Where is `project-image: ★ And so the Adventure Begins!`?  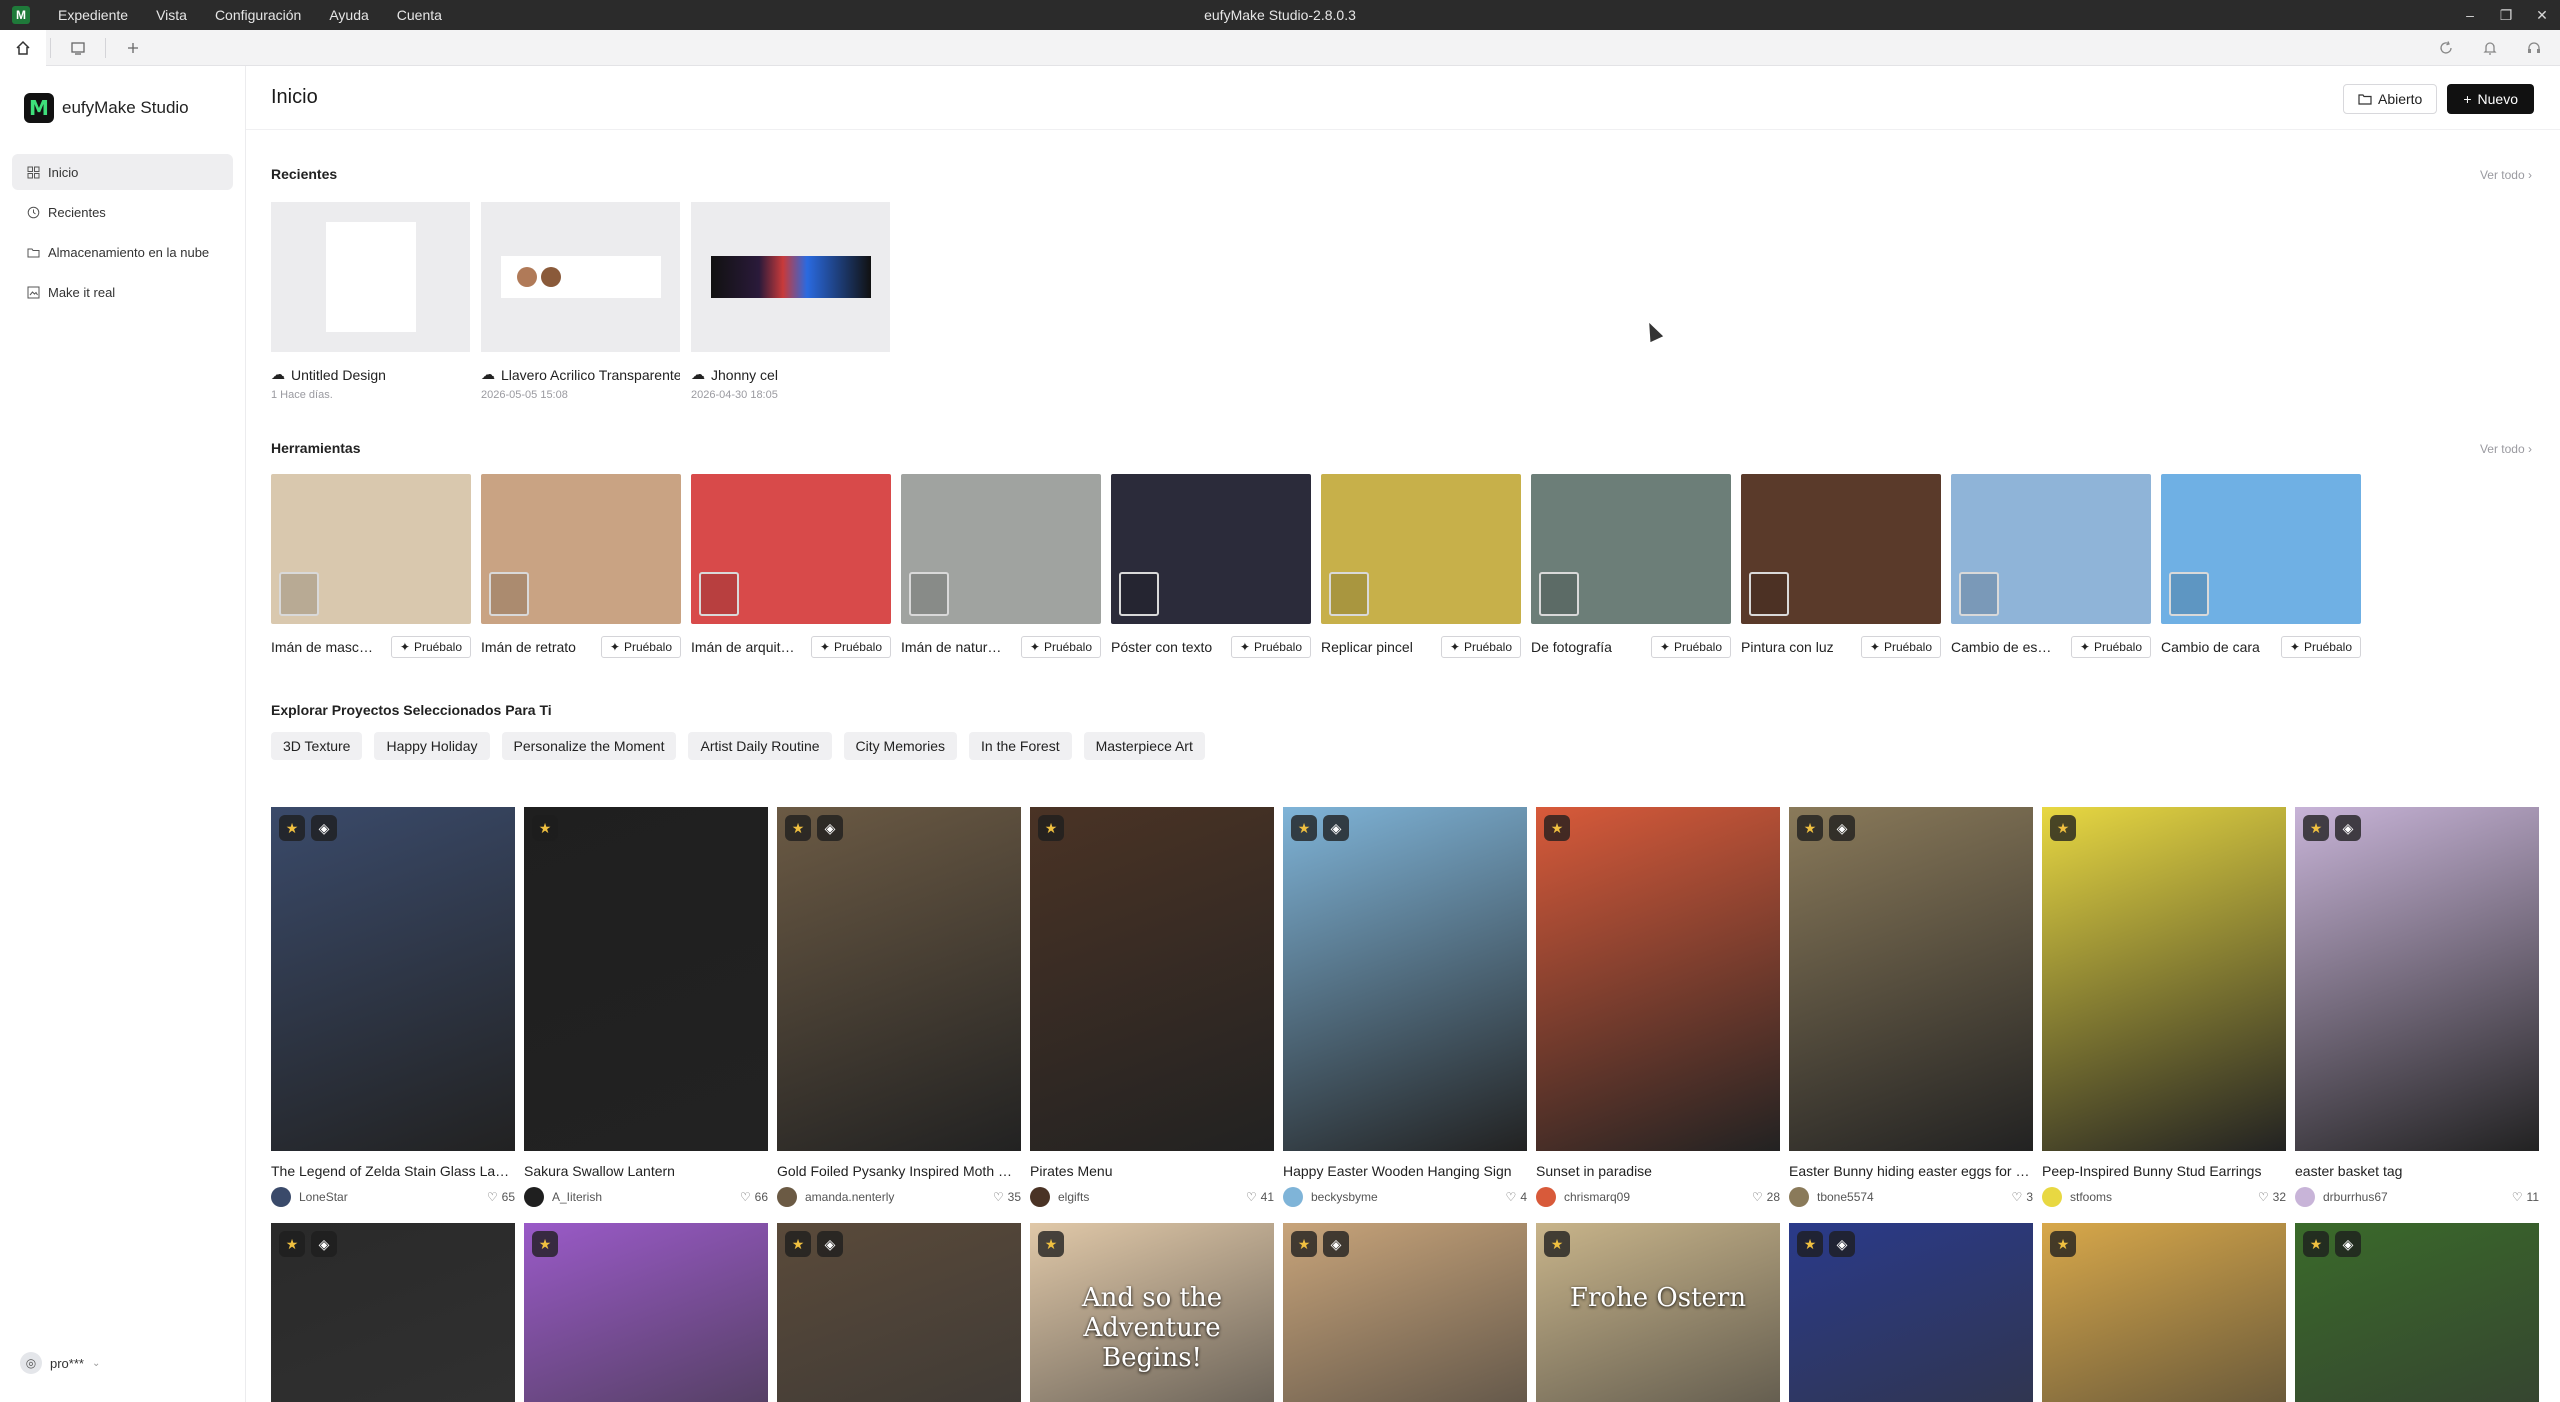
project-image: ★ And so the Adventure Begins! is located at coordinates (1152, 1312).